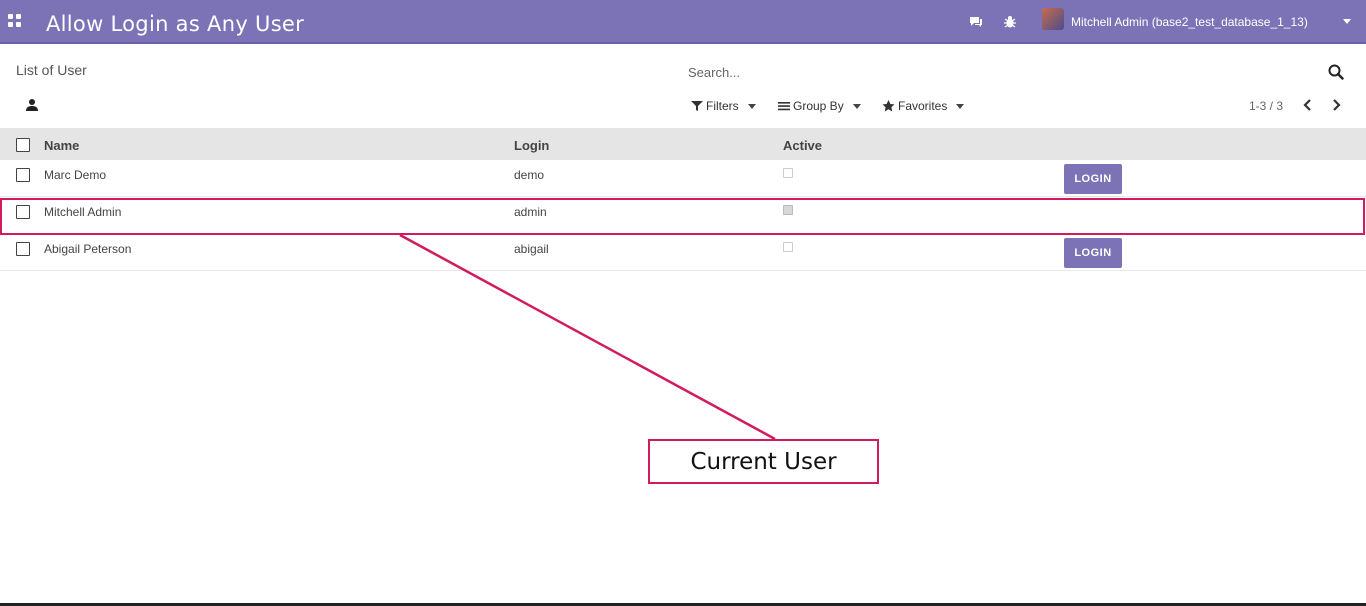  Describe the element at coordinates (75, 175) in the screenshot. I see `user-name-cell: Marc Demo` at that location.